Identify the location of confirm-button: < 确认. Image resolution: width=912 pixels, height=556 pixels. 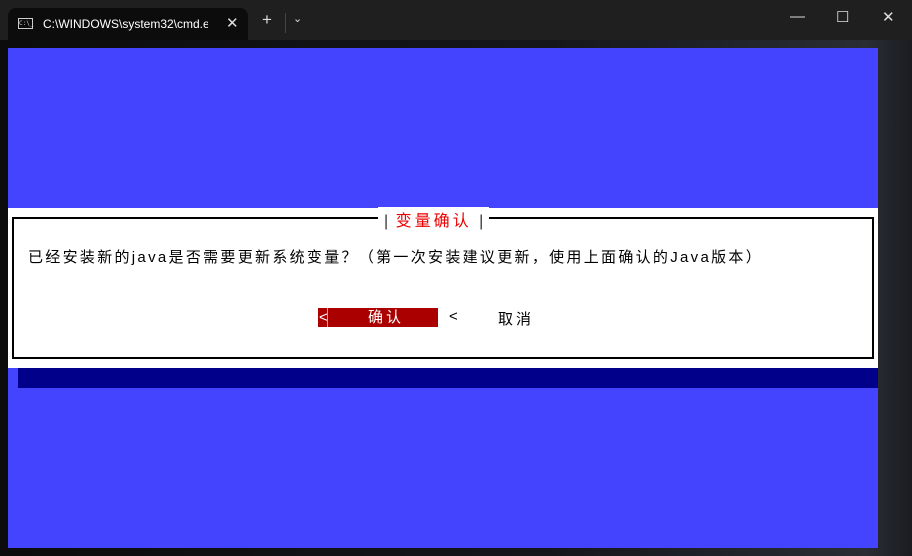
(378, 317).